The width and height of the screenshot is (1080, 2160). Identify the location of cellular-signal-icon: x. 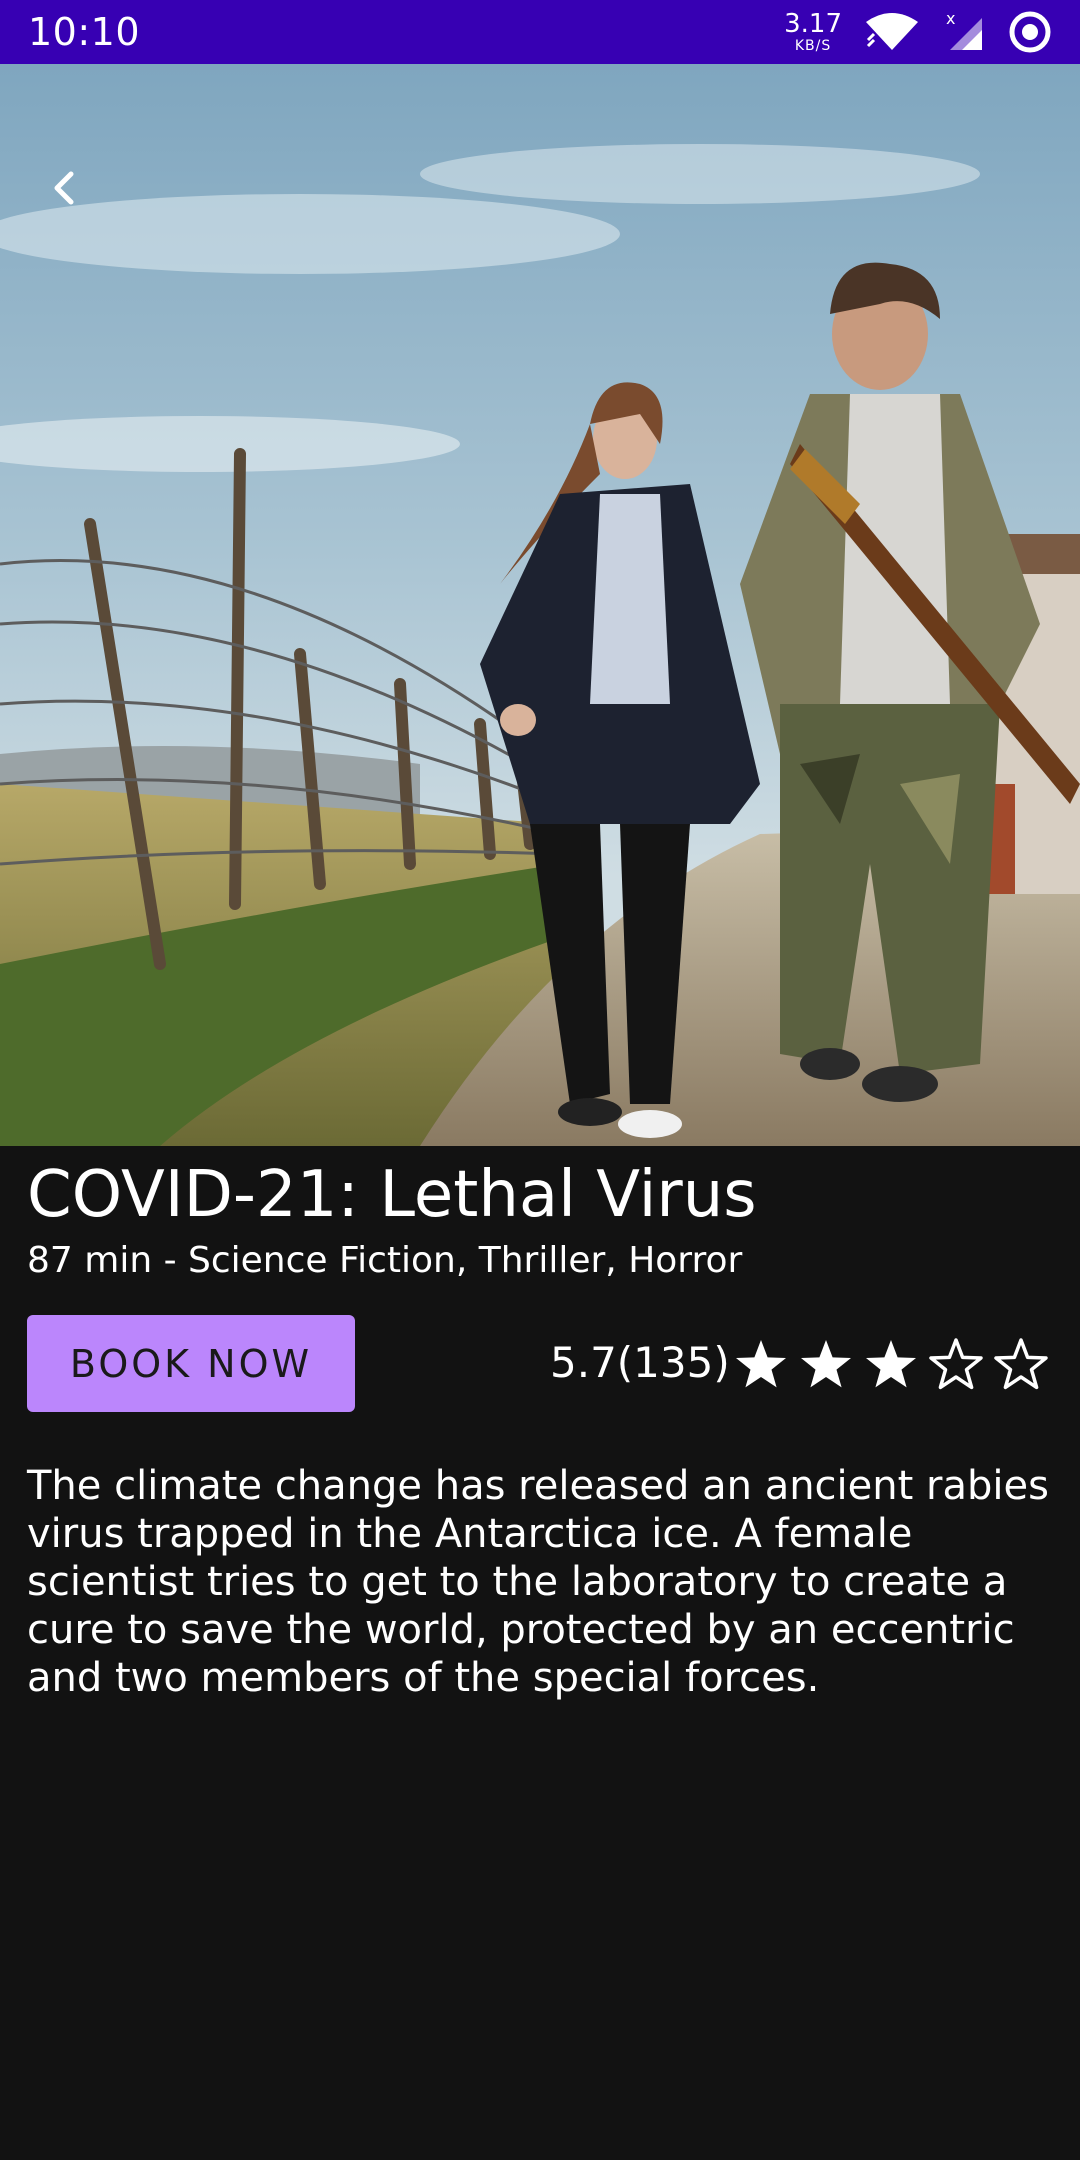
(964, 30).